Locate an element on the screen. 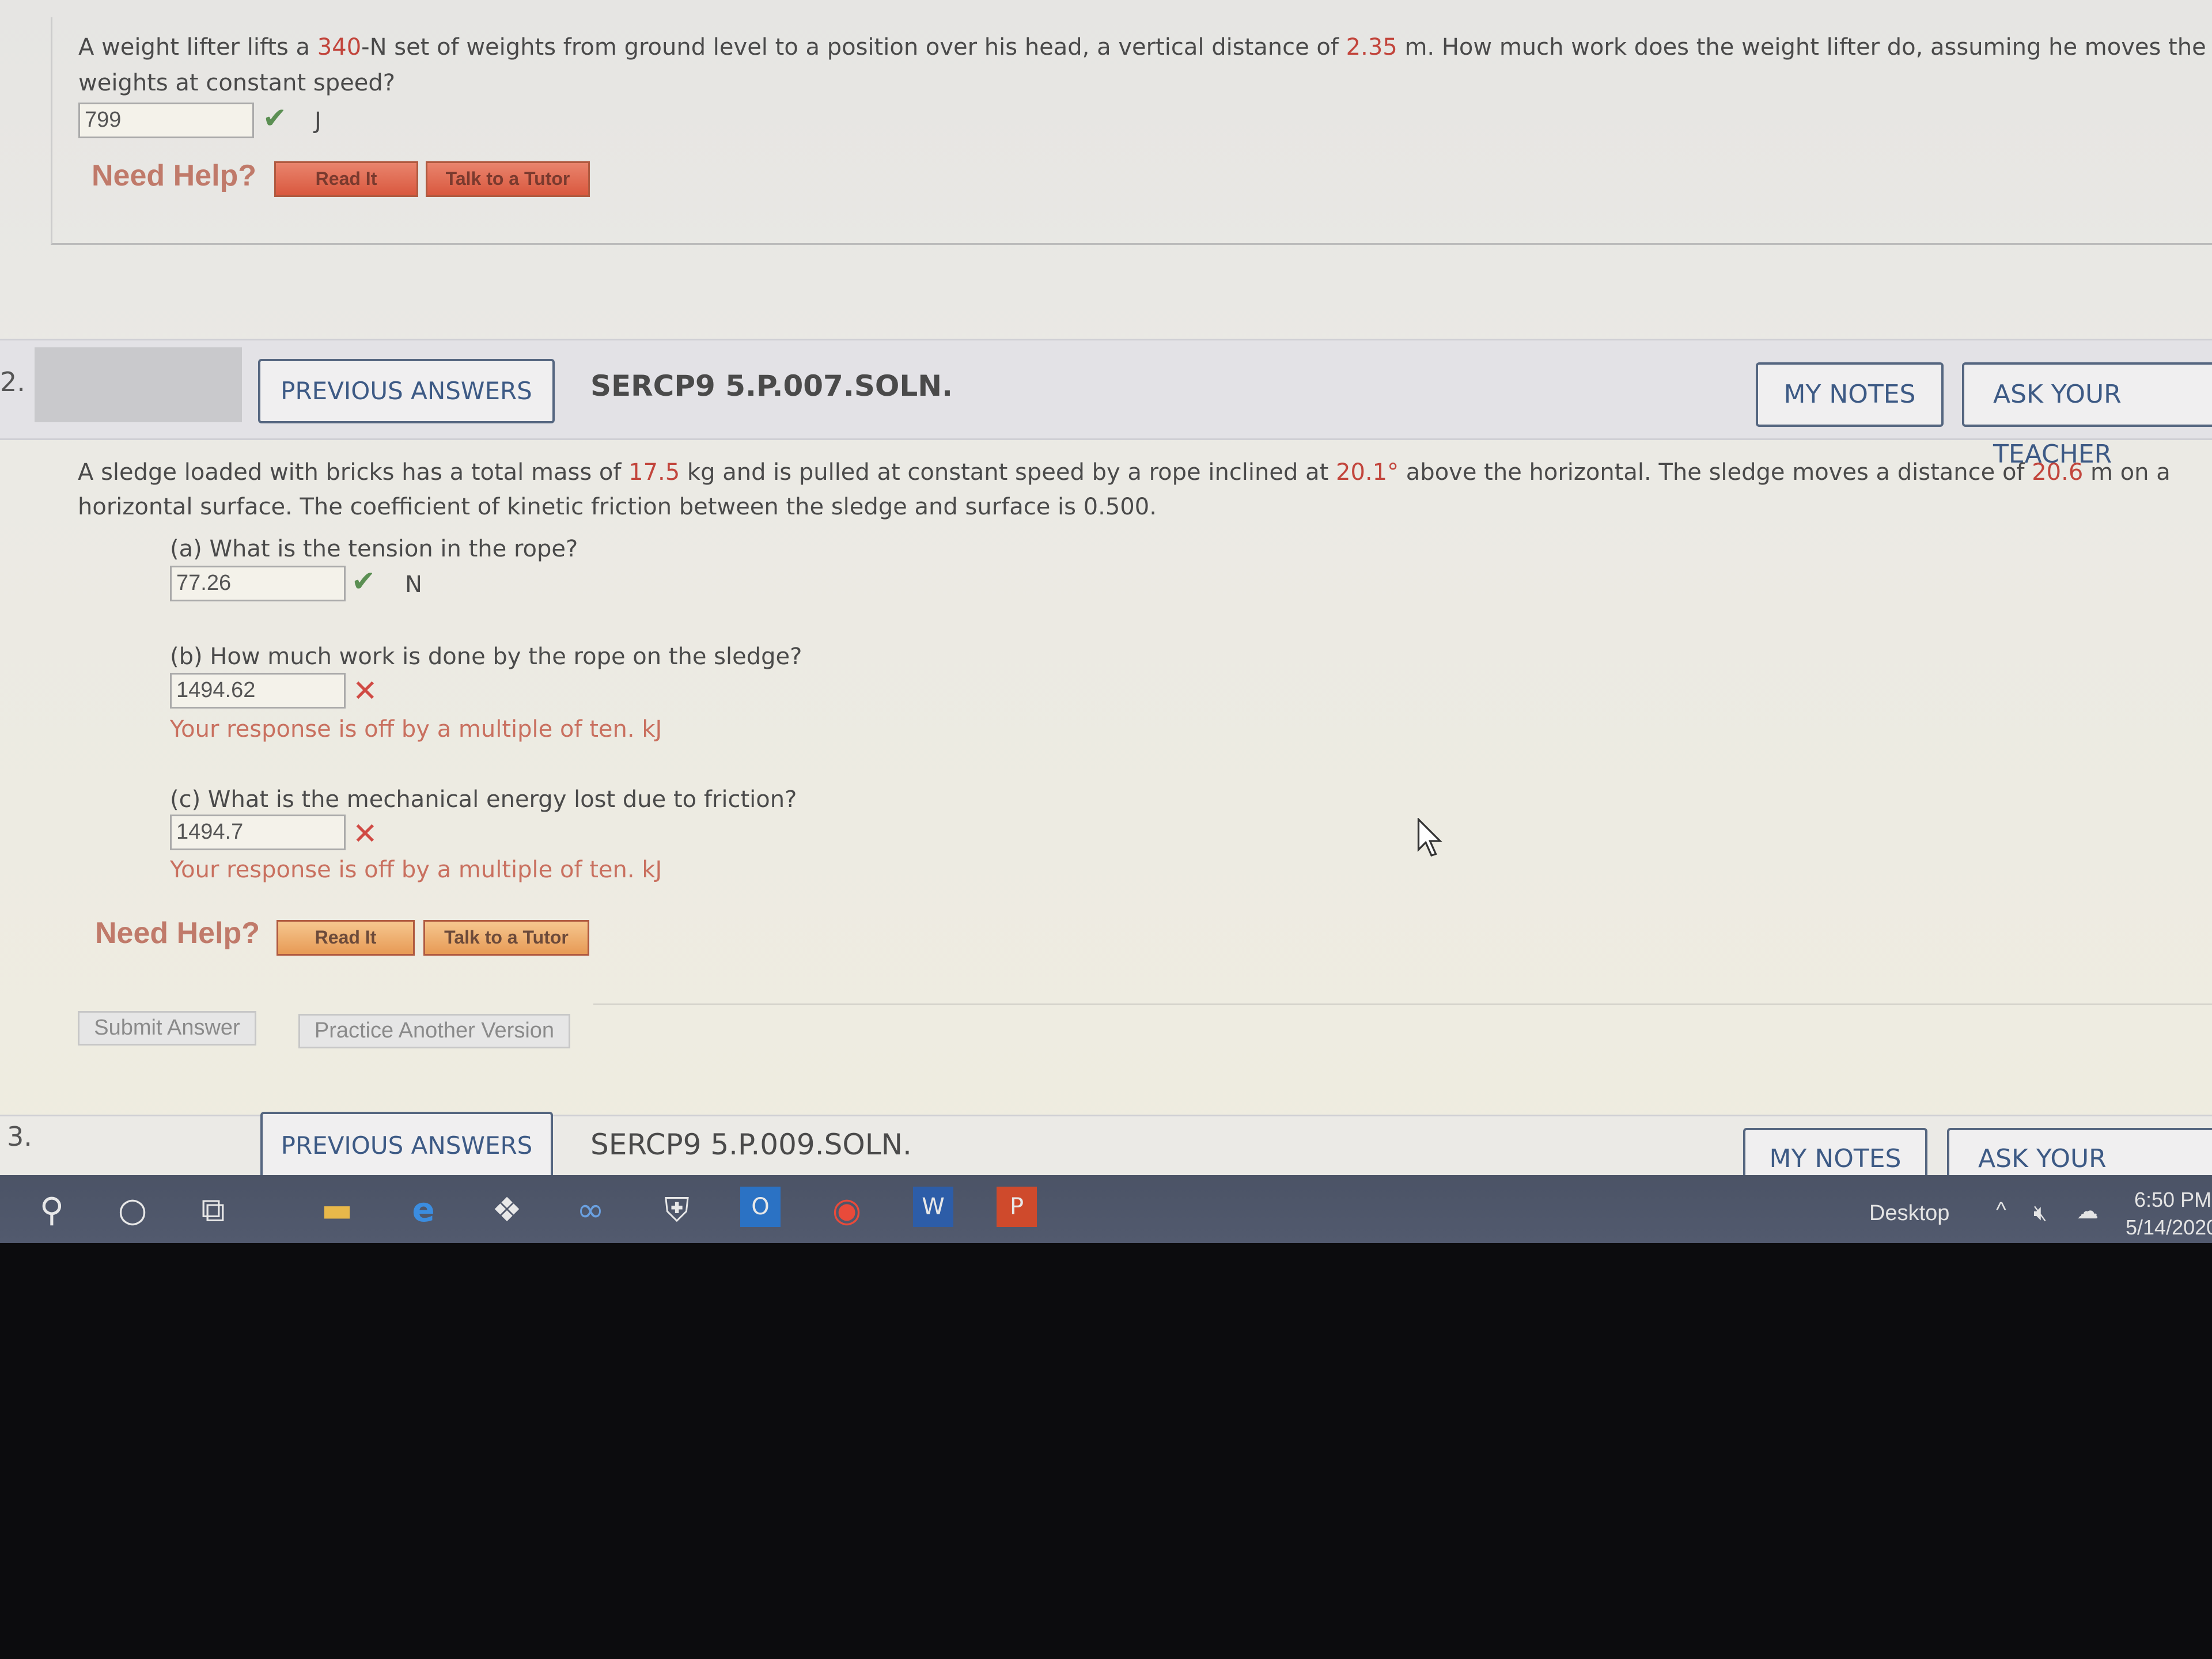  cortana-icon: ○ is located at coordinates (132, 1210).